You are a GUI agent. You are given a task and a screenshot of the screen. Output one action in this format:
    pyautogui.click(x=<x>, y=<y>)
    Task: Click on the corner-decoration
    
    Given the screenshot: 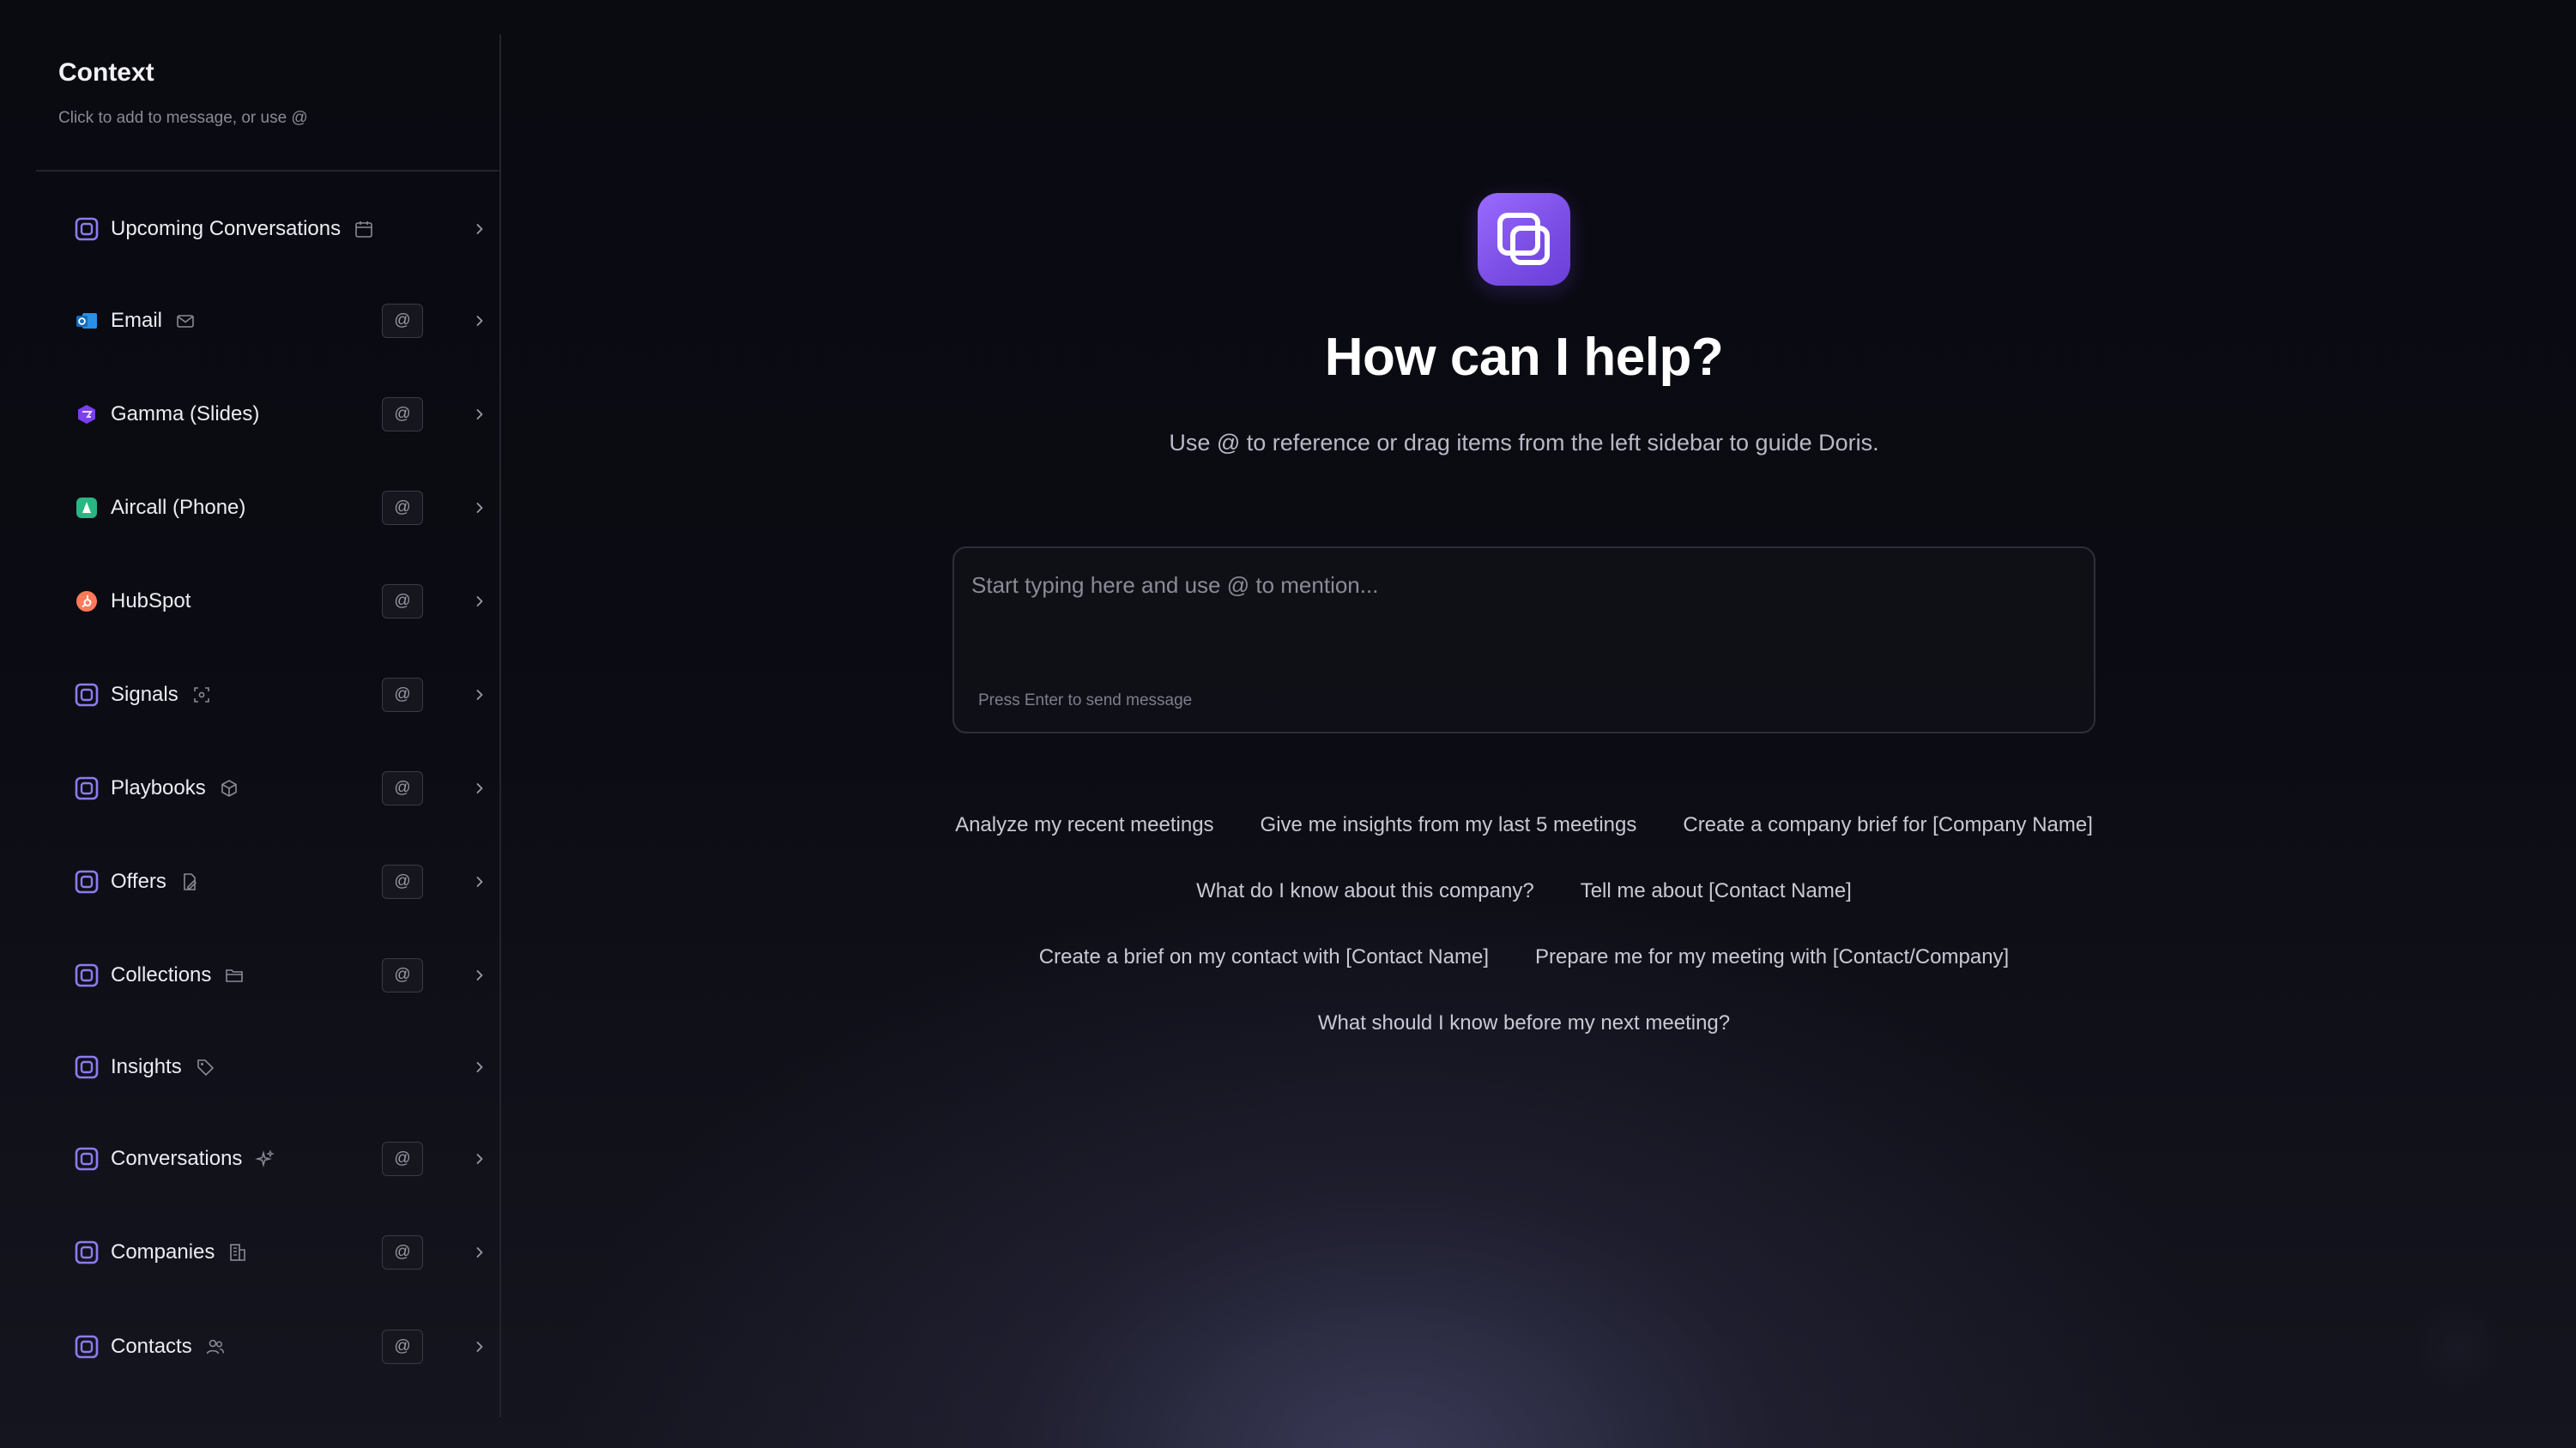 What is the action you would take?
    pyautogui.click(x=2458, y=1347)
    